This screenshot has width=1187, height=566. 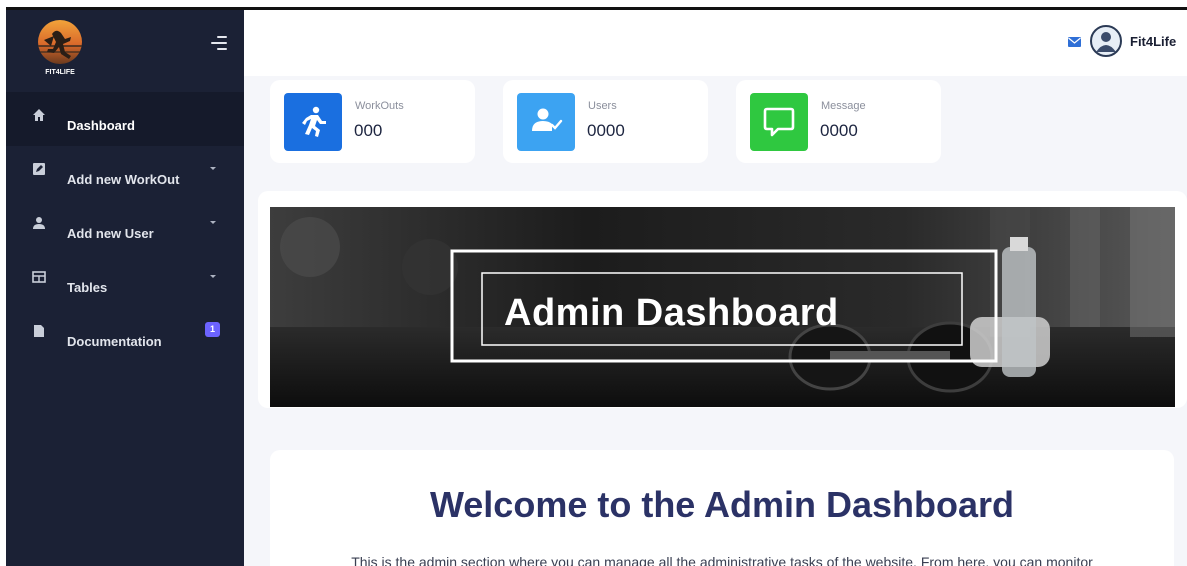 I want to click on stat-card-workouts: WorkOuts 000, so click(x=372, y=121).